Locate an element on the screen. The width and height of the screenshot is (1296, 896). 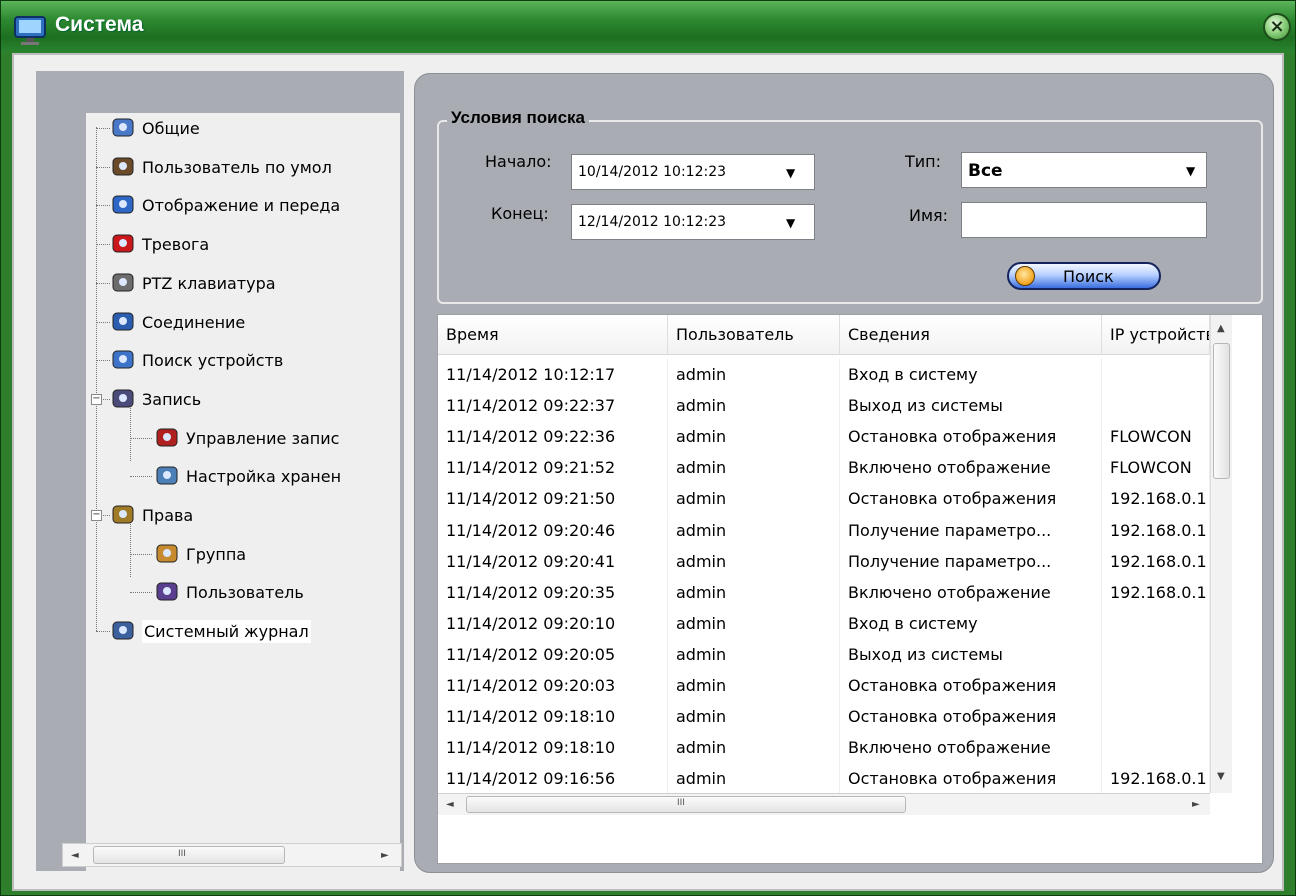
monitor-icon is located at coordinates (30, 30).